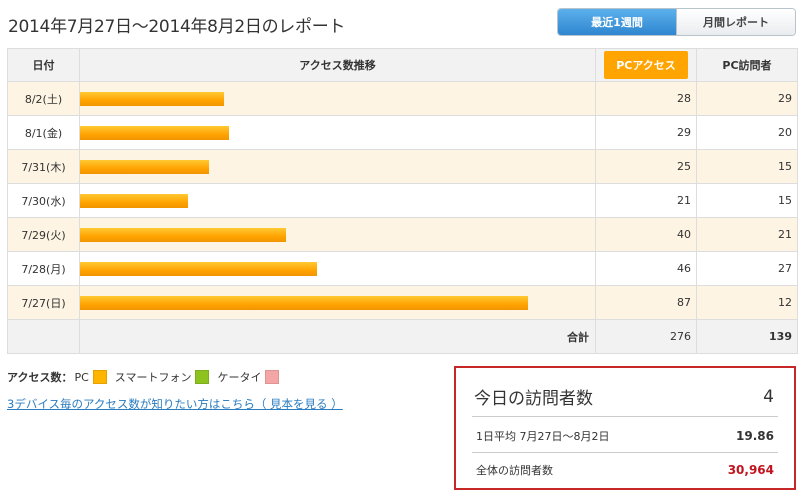 The image size is (804, 498). What do you see at coordinates (337, 336) in the screenshot?
I see `total-label: 合計` at bounding box center [337, 336].